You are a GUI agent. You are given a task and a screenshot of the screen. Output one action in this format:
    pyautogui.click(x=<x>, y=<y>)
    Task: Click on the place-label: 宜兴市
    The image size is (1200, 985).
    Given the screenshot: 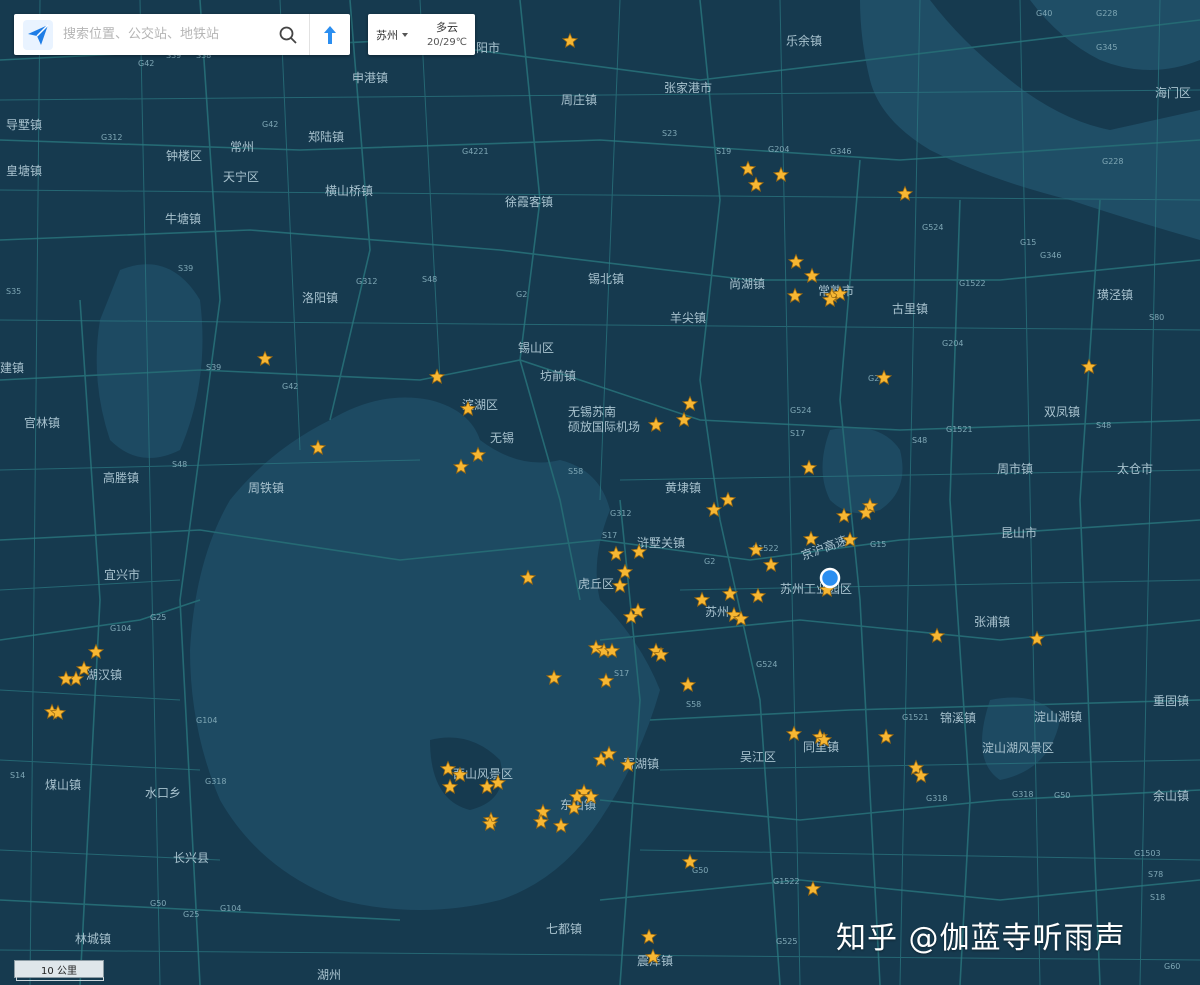 What is the action you would take?
    pyautogui.click(x=122, y=574)
    